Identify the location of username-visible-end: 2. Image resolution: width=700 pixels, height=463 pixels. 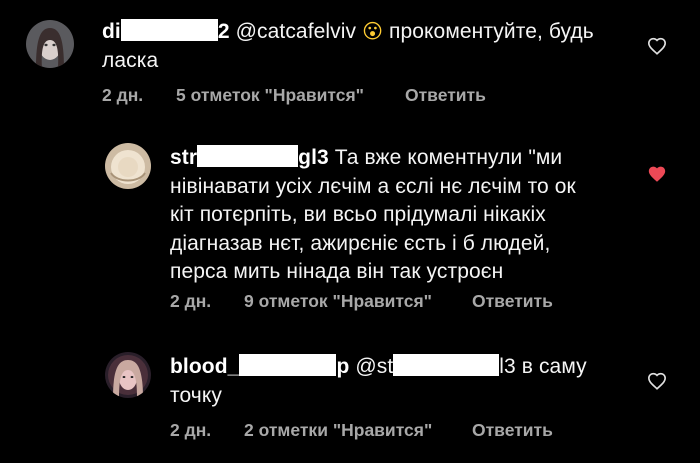
(223, 31).